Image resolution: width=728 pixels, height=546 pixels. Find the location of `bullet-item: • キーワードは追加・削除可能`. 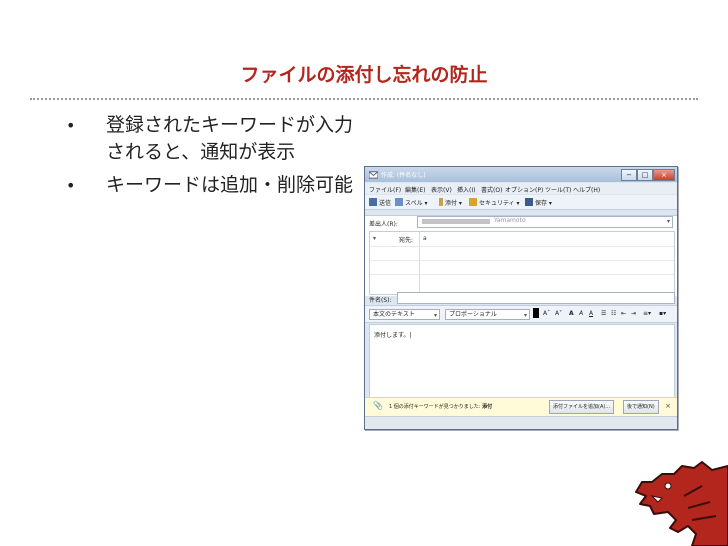

bullet-item: • キーワードは追加・削除可能 is located at coordinates (208, 185).